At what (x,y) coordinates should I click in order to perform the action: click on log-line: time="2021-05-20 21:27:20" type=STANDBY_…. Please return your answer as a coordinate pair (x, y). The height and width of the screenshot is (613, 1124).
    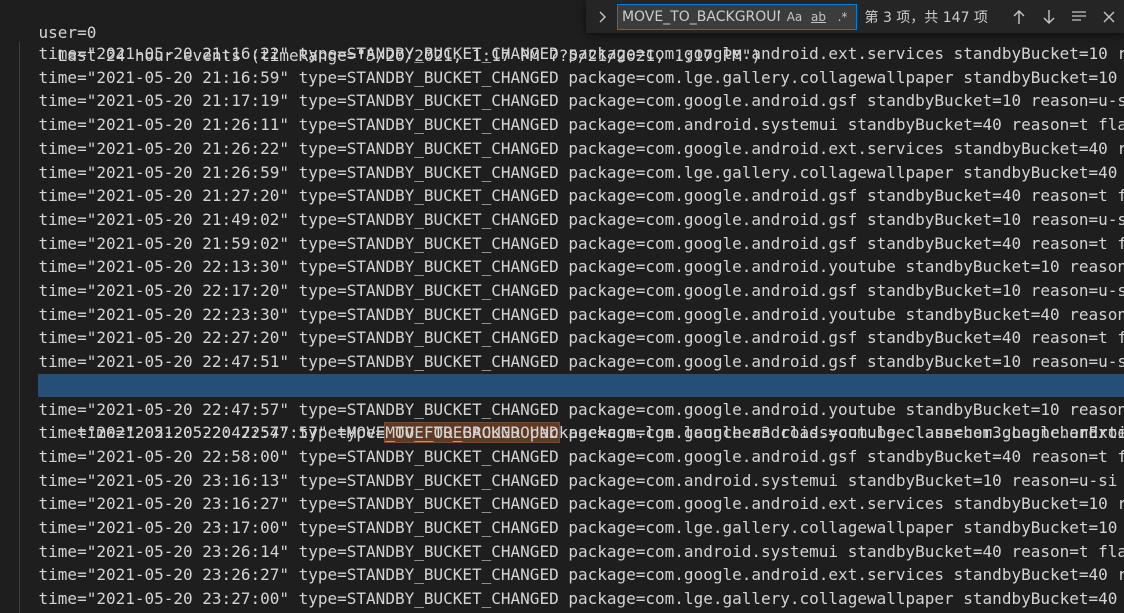
    Looking at the image, I should click on (562, 196).